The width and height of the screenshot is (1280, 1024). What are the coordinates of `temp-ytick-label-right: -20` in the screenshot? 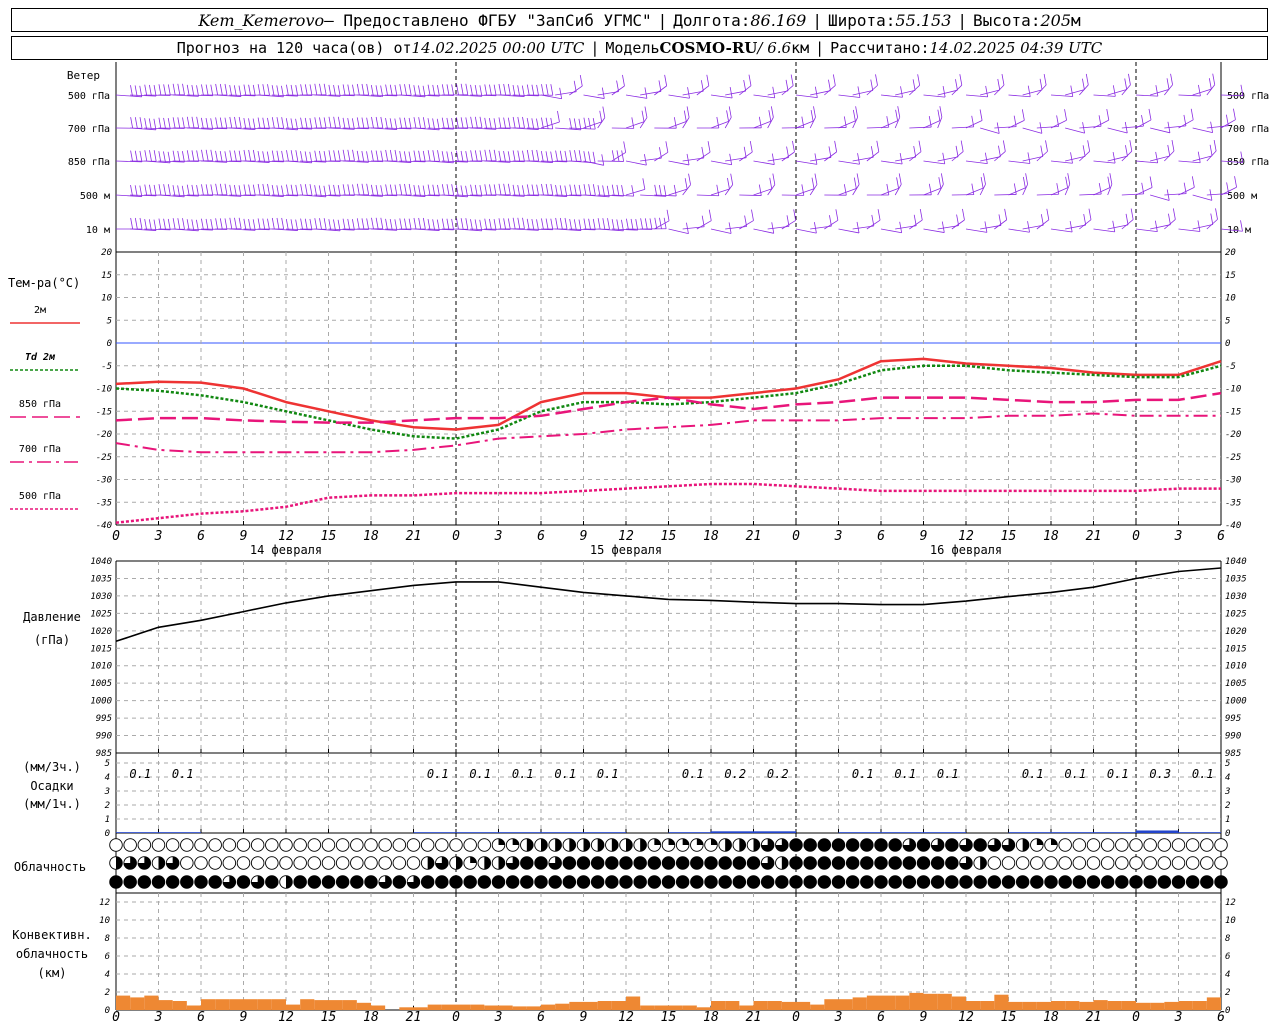 It's located at (1233, 435).